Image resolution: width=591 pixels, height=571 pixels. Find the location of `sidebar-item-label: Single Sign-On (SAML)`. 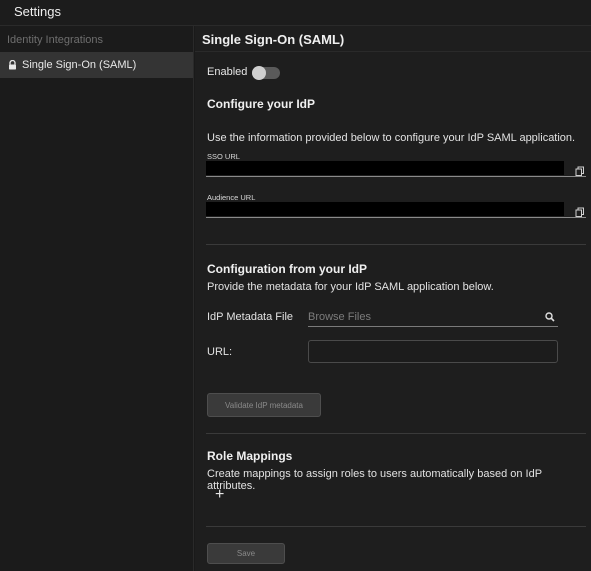

sidebar-item-label: Single Sign-On (SAML) is located at coordinates (79, 65).